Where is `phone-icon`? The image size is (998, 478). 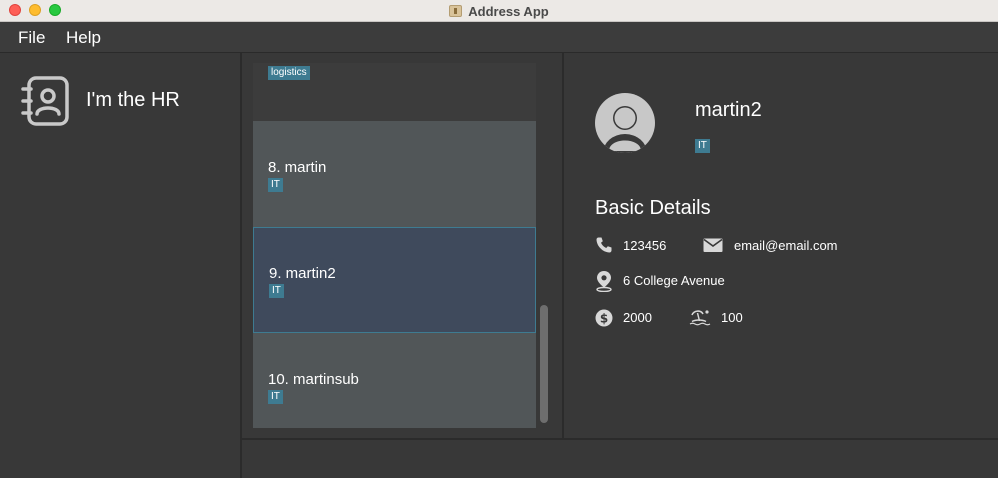 phone-icon is located at coordinates (604, 245).